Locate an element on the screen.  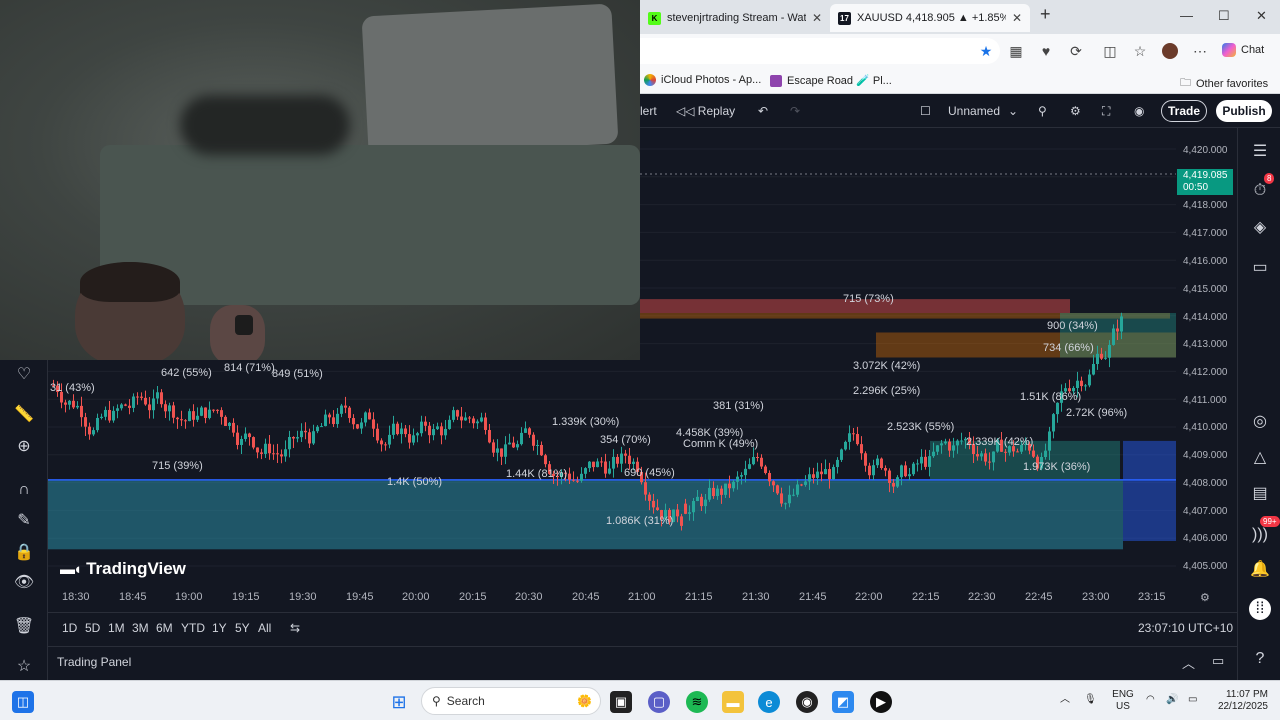
layers-icon: ◈ is located at coordinates (1260, 227).